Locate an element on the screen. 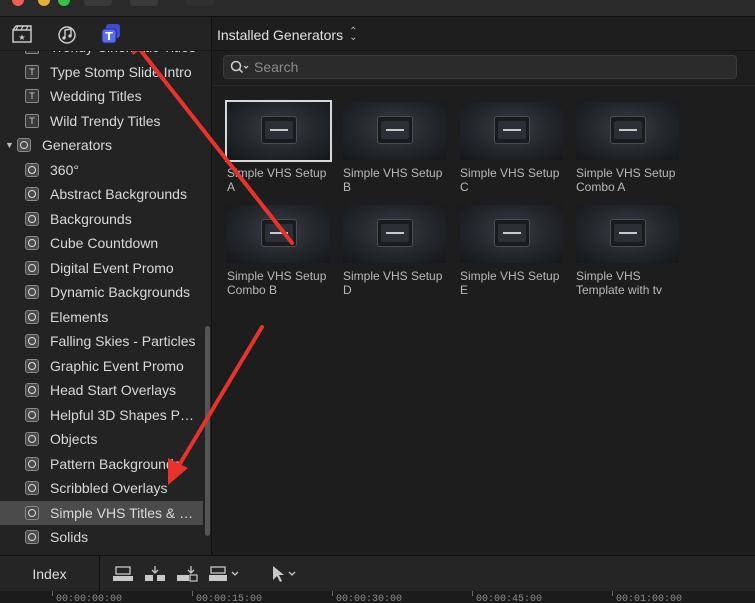  sidebar-item: Pattern Backgrounds is located at coordinates (101, 464).